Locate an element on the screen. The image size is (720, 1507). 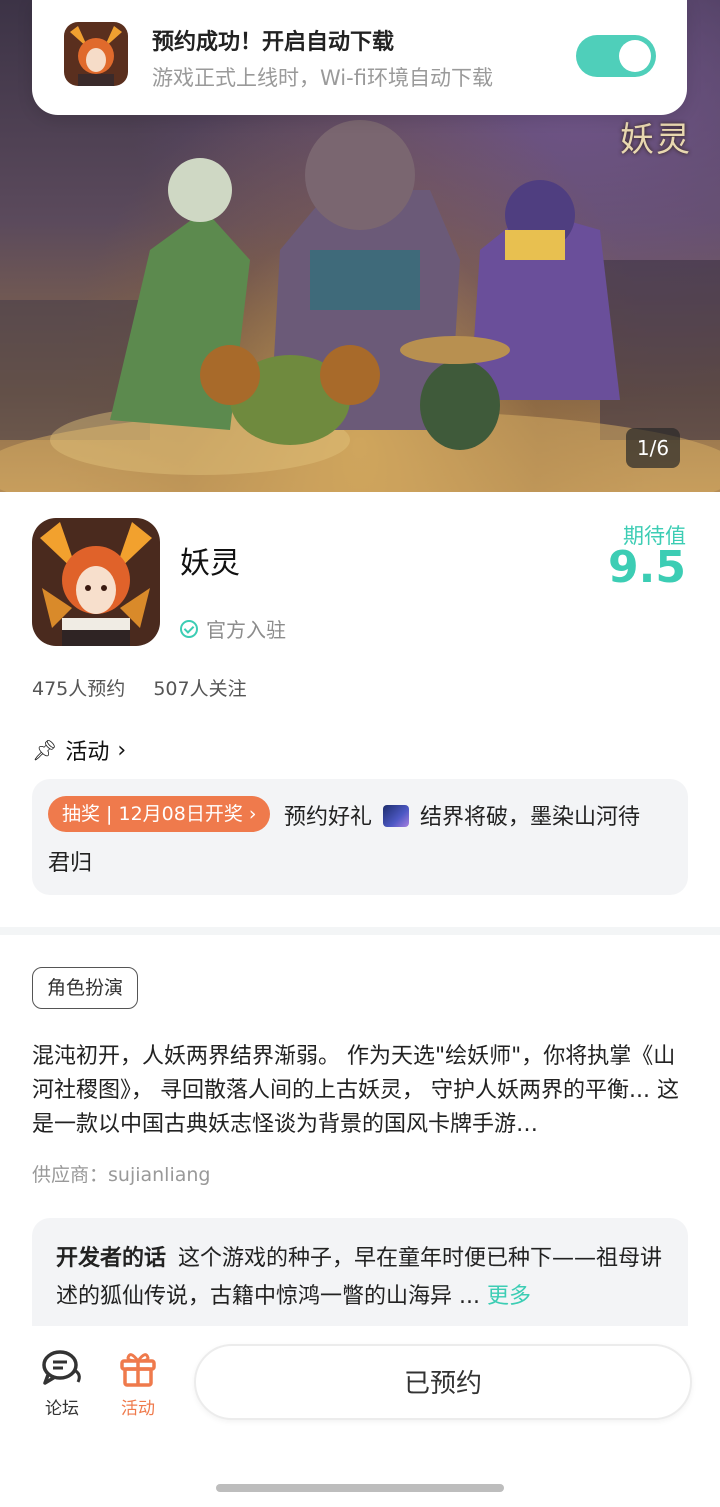
toast-title: 预约成功！开启自动下载 is located at coordinates (273, 42).